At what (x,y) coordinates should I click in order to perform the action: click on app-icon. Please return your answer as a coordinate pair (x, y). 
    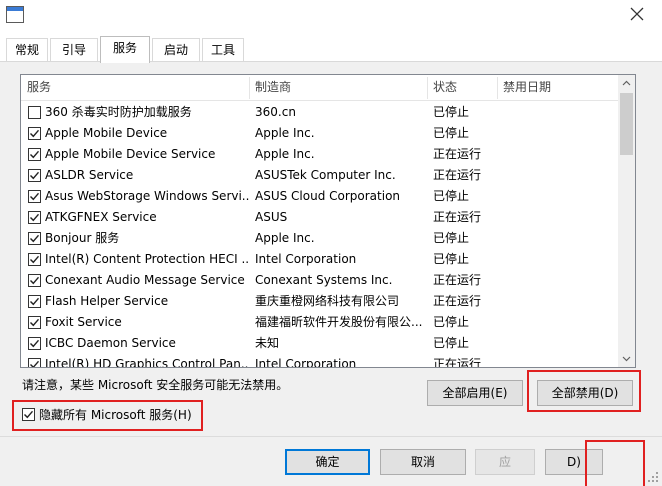
    Looking at the image, I should click on (15, 14).